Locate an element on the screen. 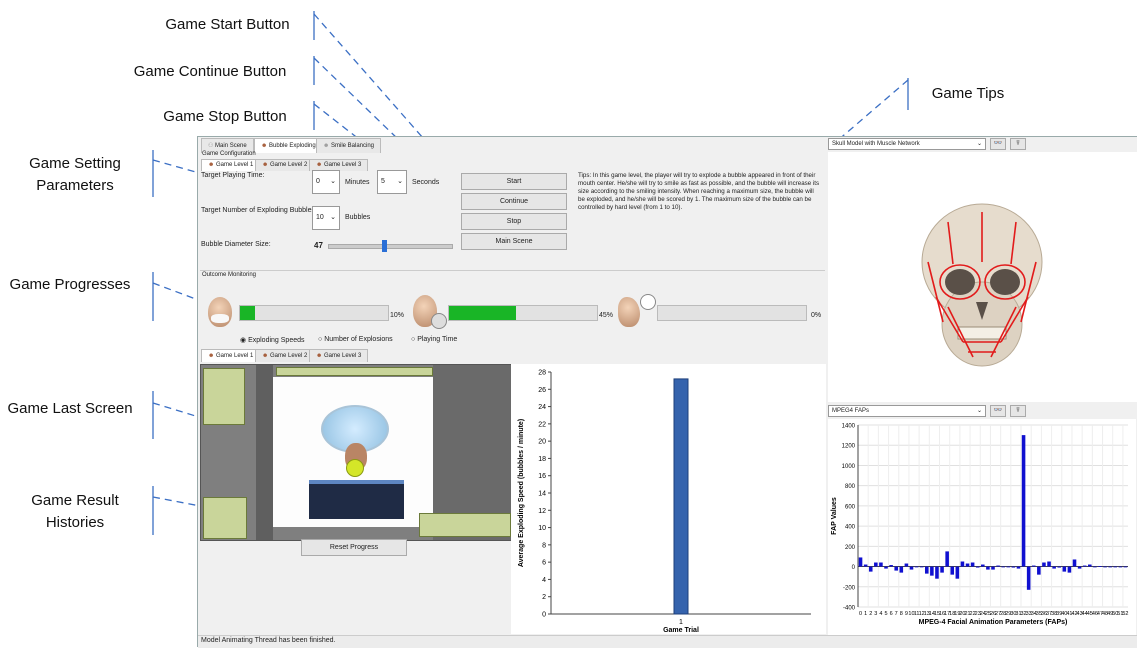 This screenshot has height=648, width=1137. model-figure-button: ☤ is located at coordinates (1018, 144).